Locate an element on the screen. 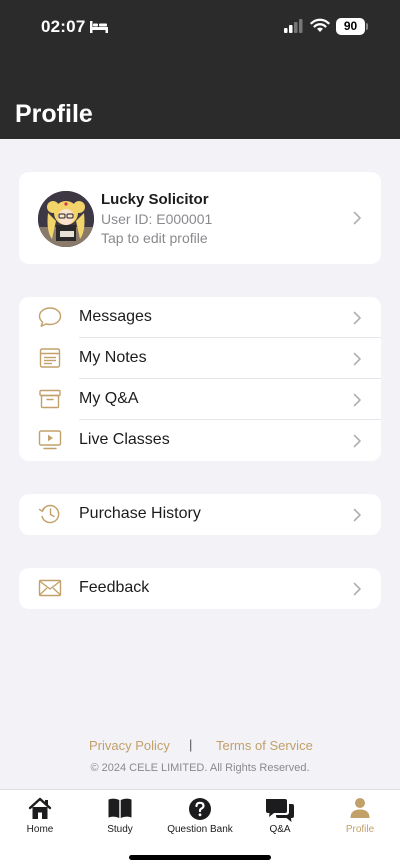 The image size is (400, 867). menu-item-live-classes: Live Classes is located at coordinates (200, 440).